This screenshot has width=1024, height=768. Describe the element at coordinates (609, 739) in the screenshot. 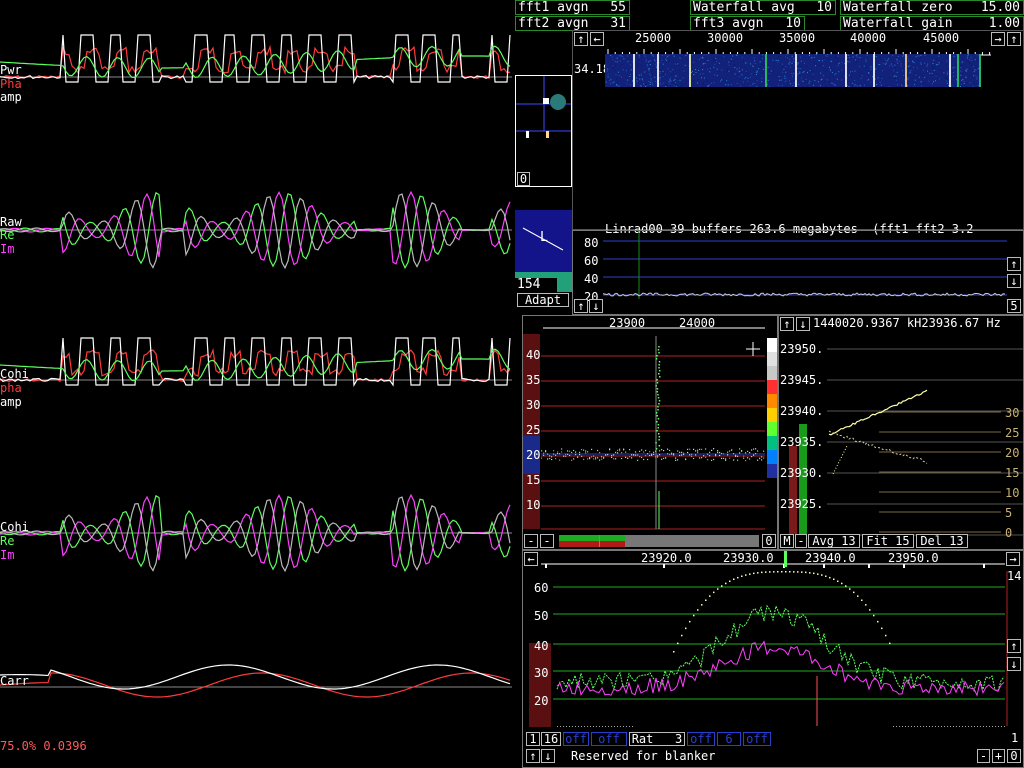

I see `hr-btn-off-2: off` at that location.